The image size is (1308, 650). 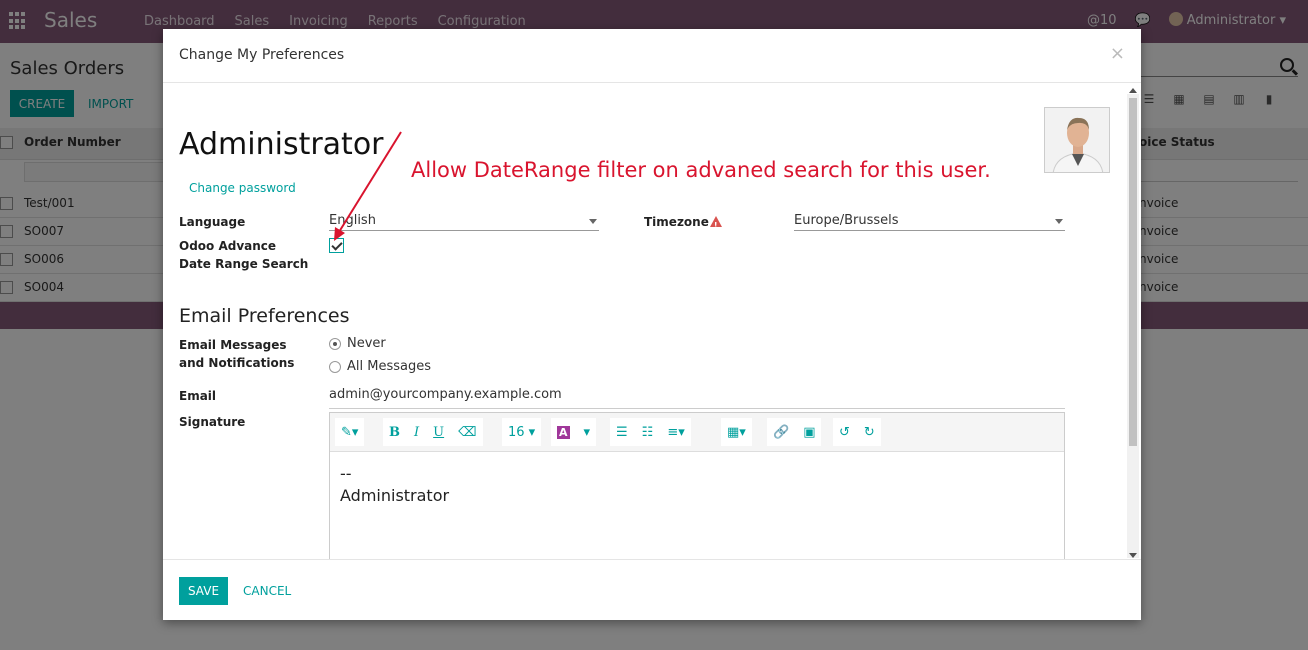 What do you see at coordinates (262, 55) in the screenshot?
I see `dialog-title: Change My Preferences` at bounding box center [262, 55].